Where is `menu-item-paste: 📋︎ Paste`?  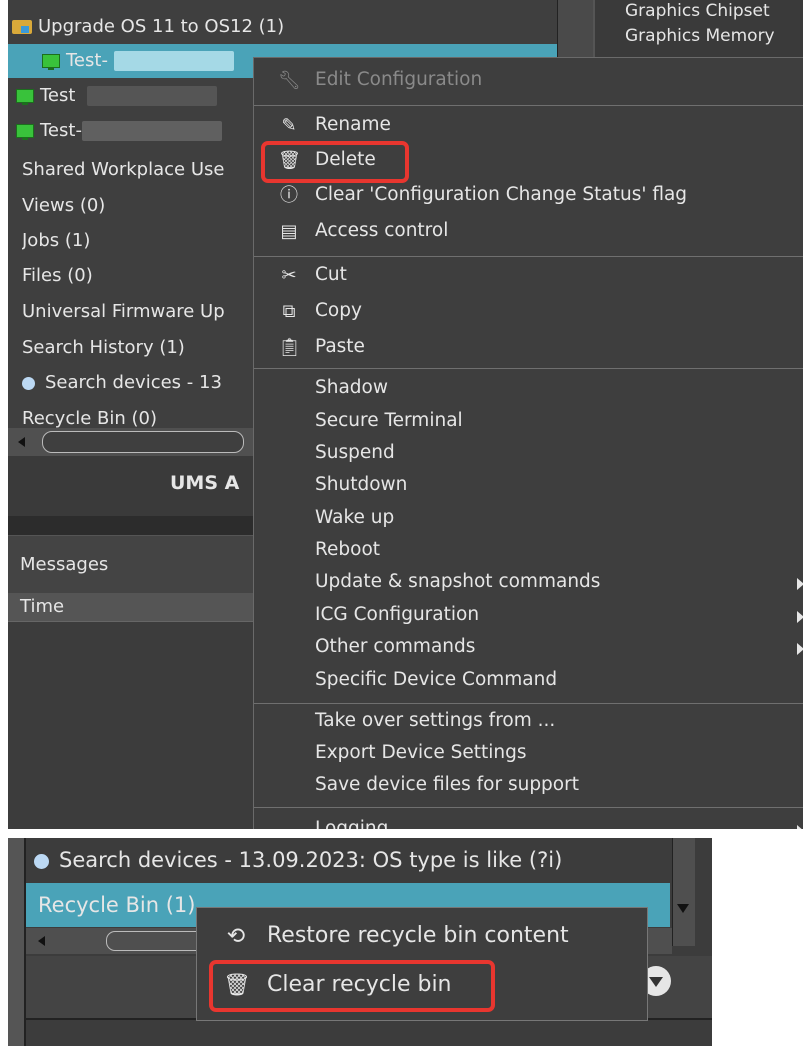
menu-item-paste: 📋︎ Paste is located at coordinates (528, 348).